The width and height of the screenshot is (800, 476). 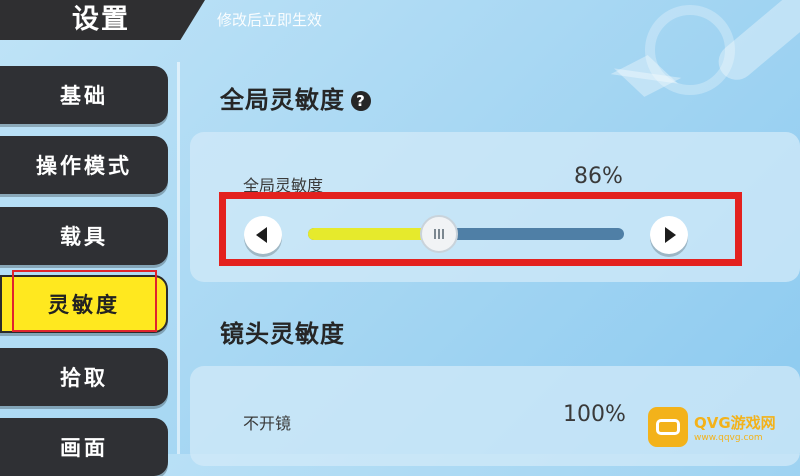 What do you see at coordinates (466, 234) in the screenshot?
I see `sensitivity-slider` at bounding box center [466, 234].